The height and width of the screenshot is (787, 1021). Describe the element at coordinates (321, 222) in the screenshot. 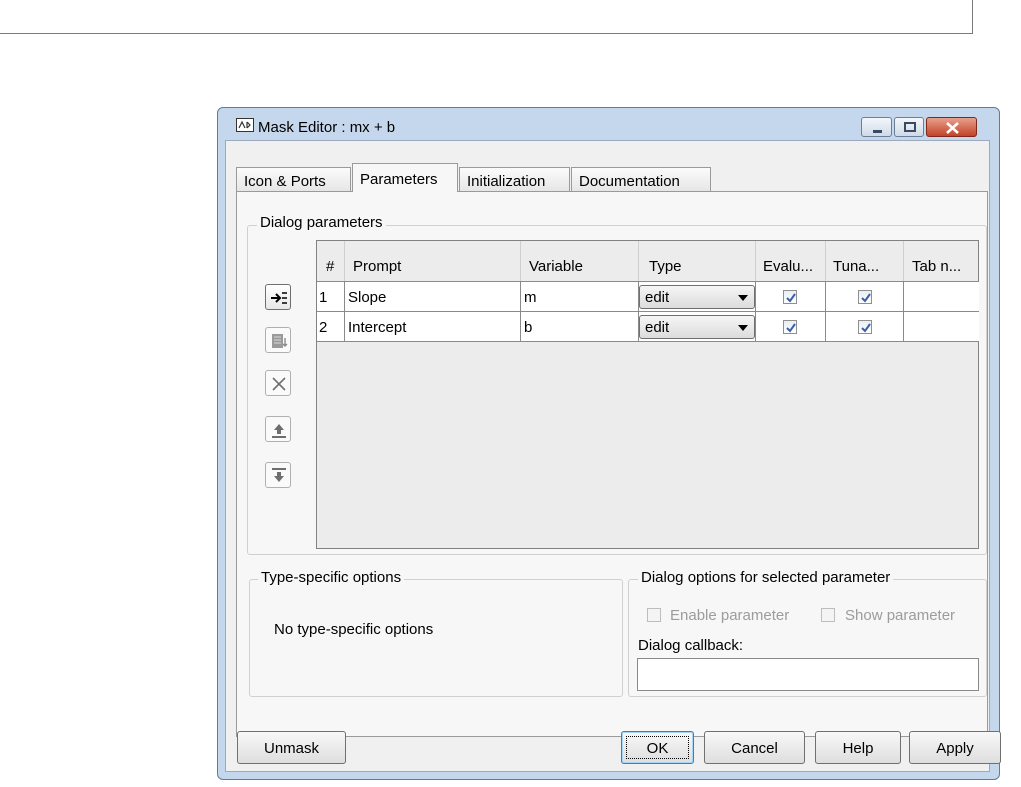

I see `dialog-parameters-title: Dialog parameters` at that location.